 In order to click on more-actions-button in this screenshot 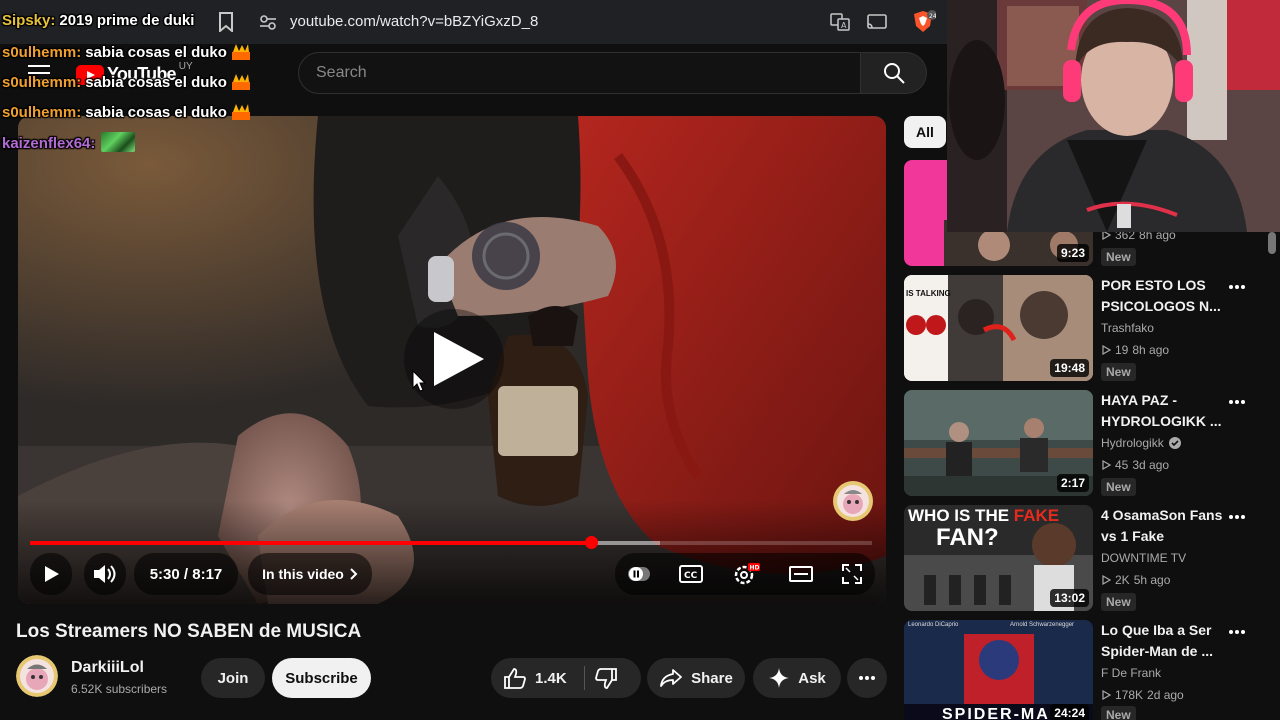, I will do `click(867, 678)`.